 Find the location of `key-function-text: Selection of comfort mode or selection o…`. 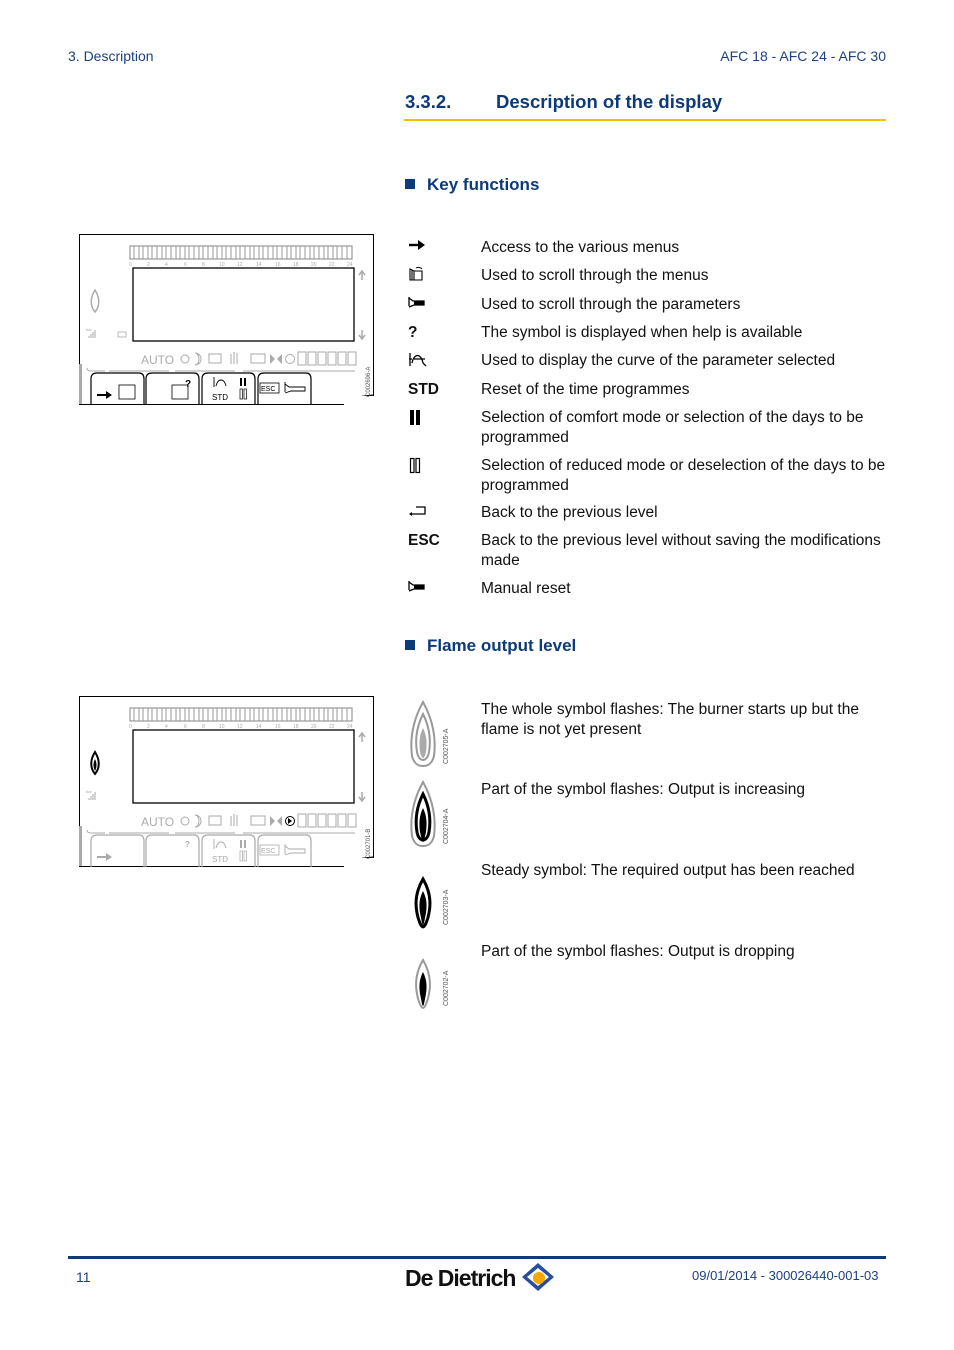

key-function-text: Selection of comfort mode or selection o… is located at coordinates (672, 427).